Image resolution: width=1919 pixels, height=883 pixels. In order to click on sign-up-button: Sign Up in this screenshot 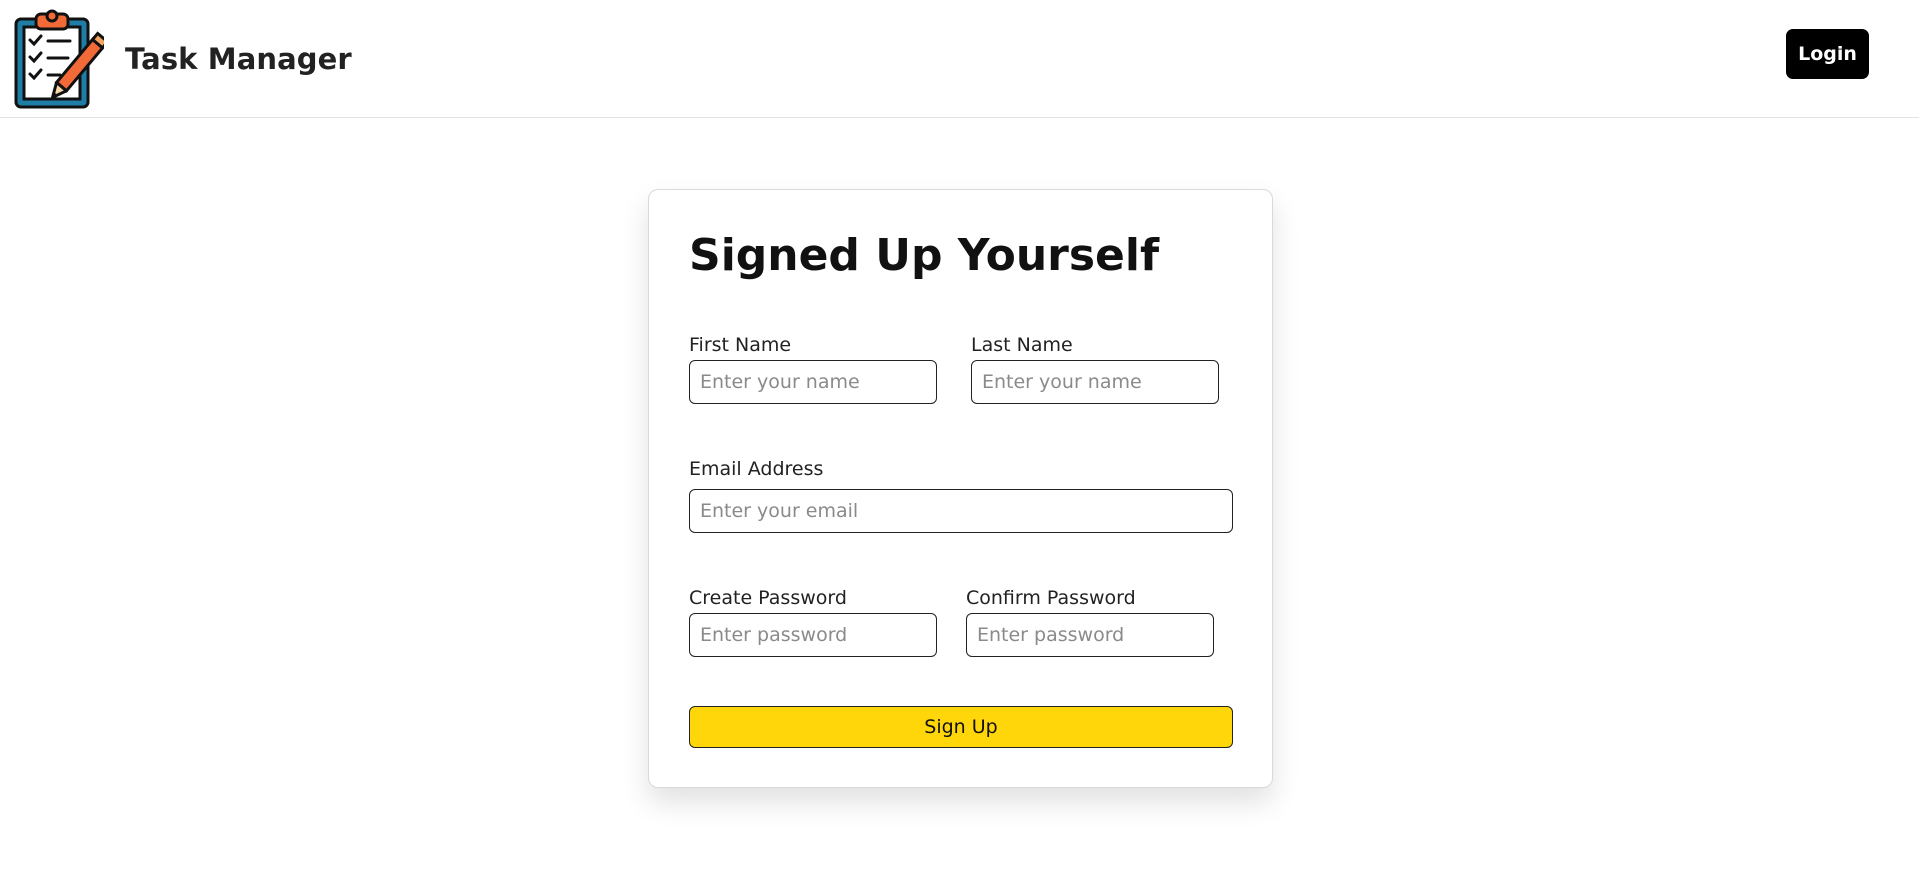, I will do `click(961, 727)`.